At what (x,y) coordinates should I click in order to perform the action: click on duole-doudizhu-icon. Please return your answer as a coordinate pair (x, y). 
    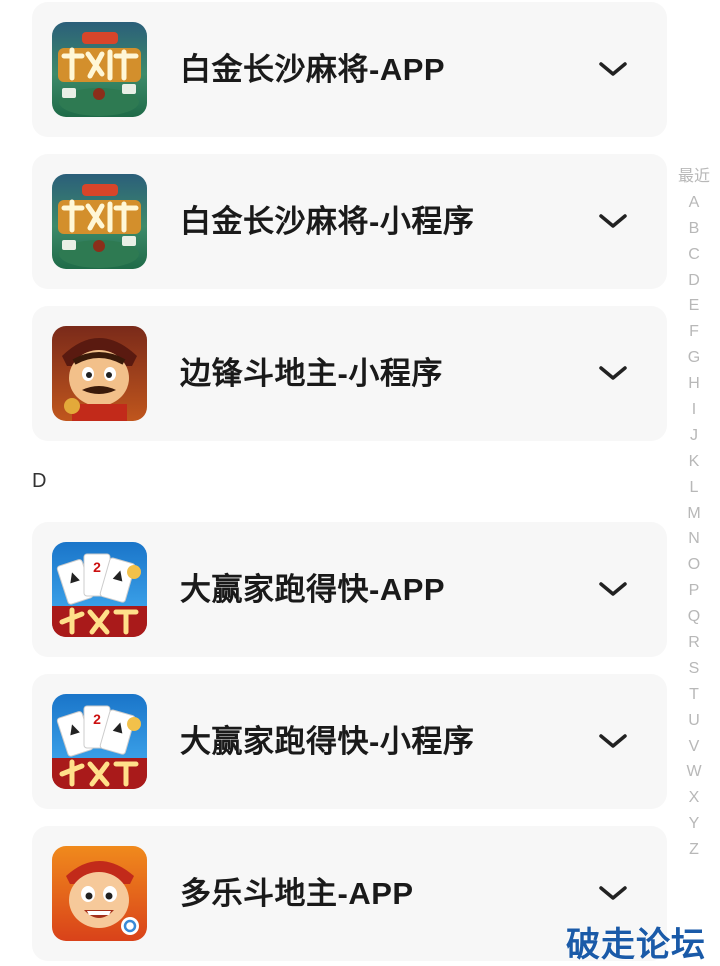
    Looking at the image, I should click on (99, 893).